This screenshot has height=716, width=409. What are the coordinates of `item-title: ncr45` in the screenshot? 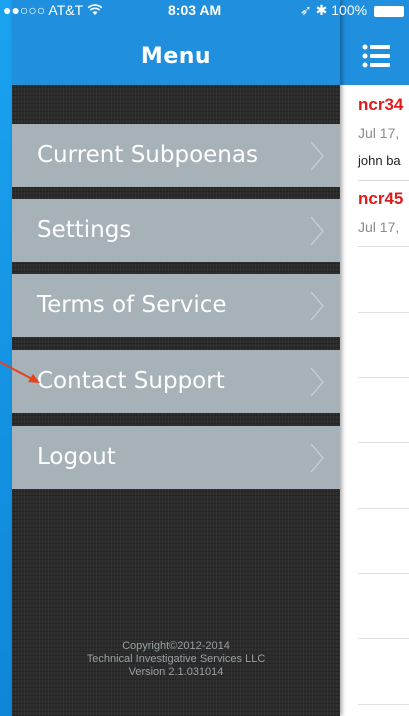 It's located at (381, 198).